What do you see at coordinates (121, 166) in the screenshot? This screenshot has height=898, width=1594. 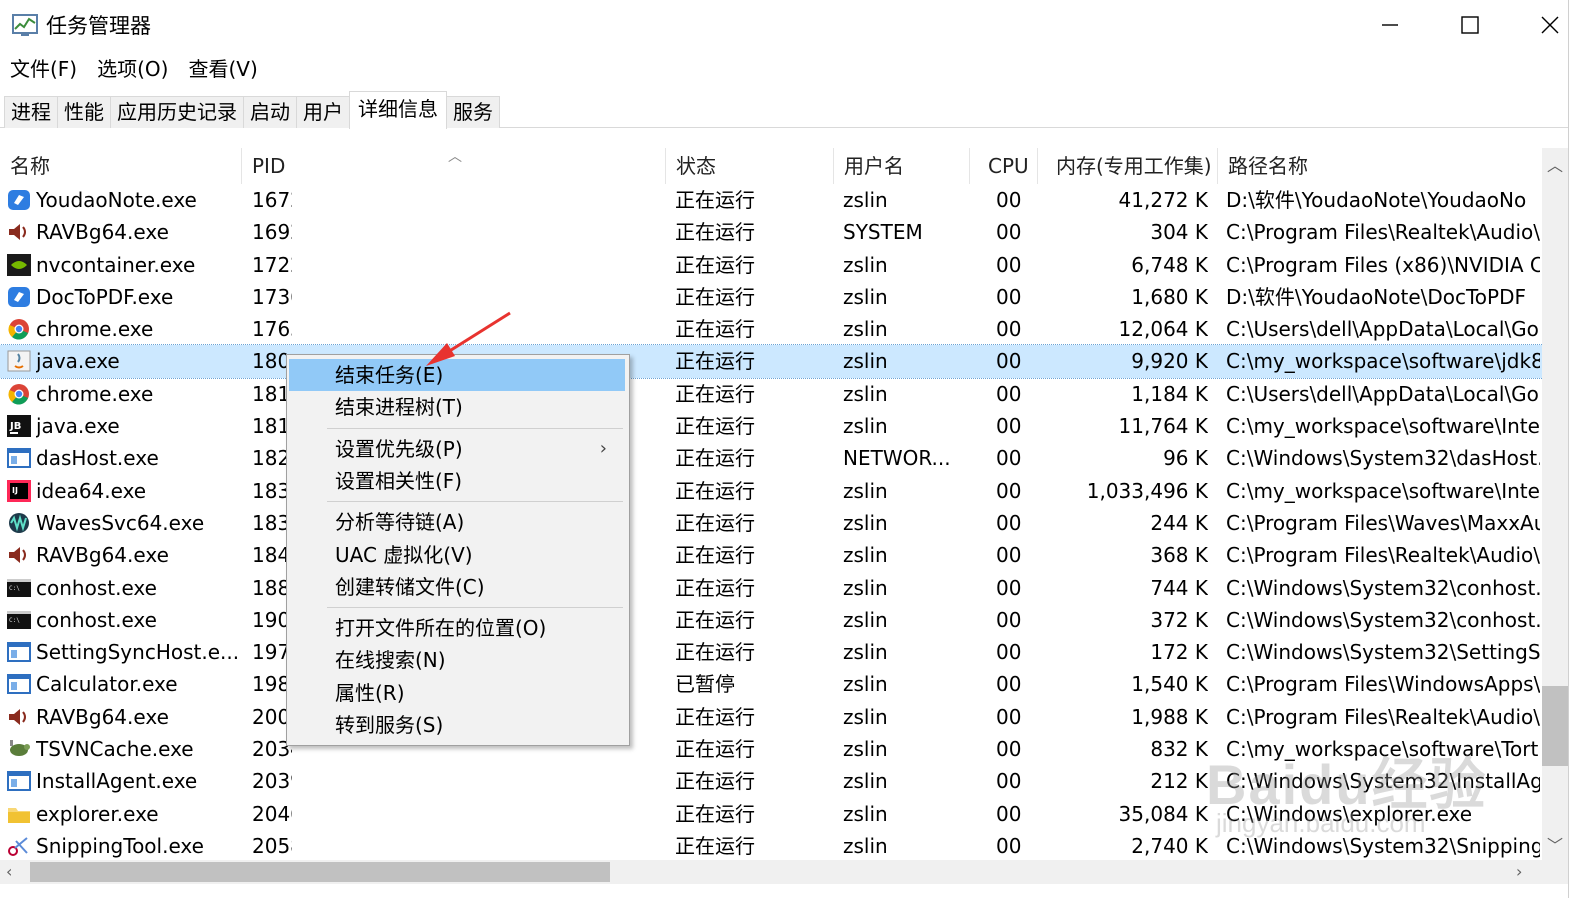 I see `column-header-name: 名称` at bounding box center [121, 166].